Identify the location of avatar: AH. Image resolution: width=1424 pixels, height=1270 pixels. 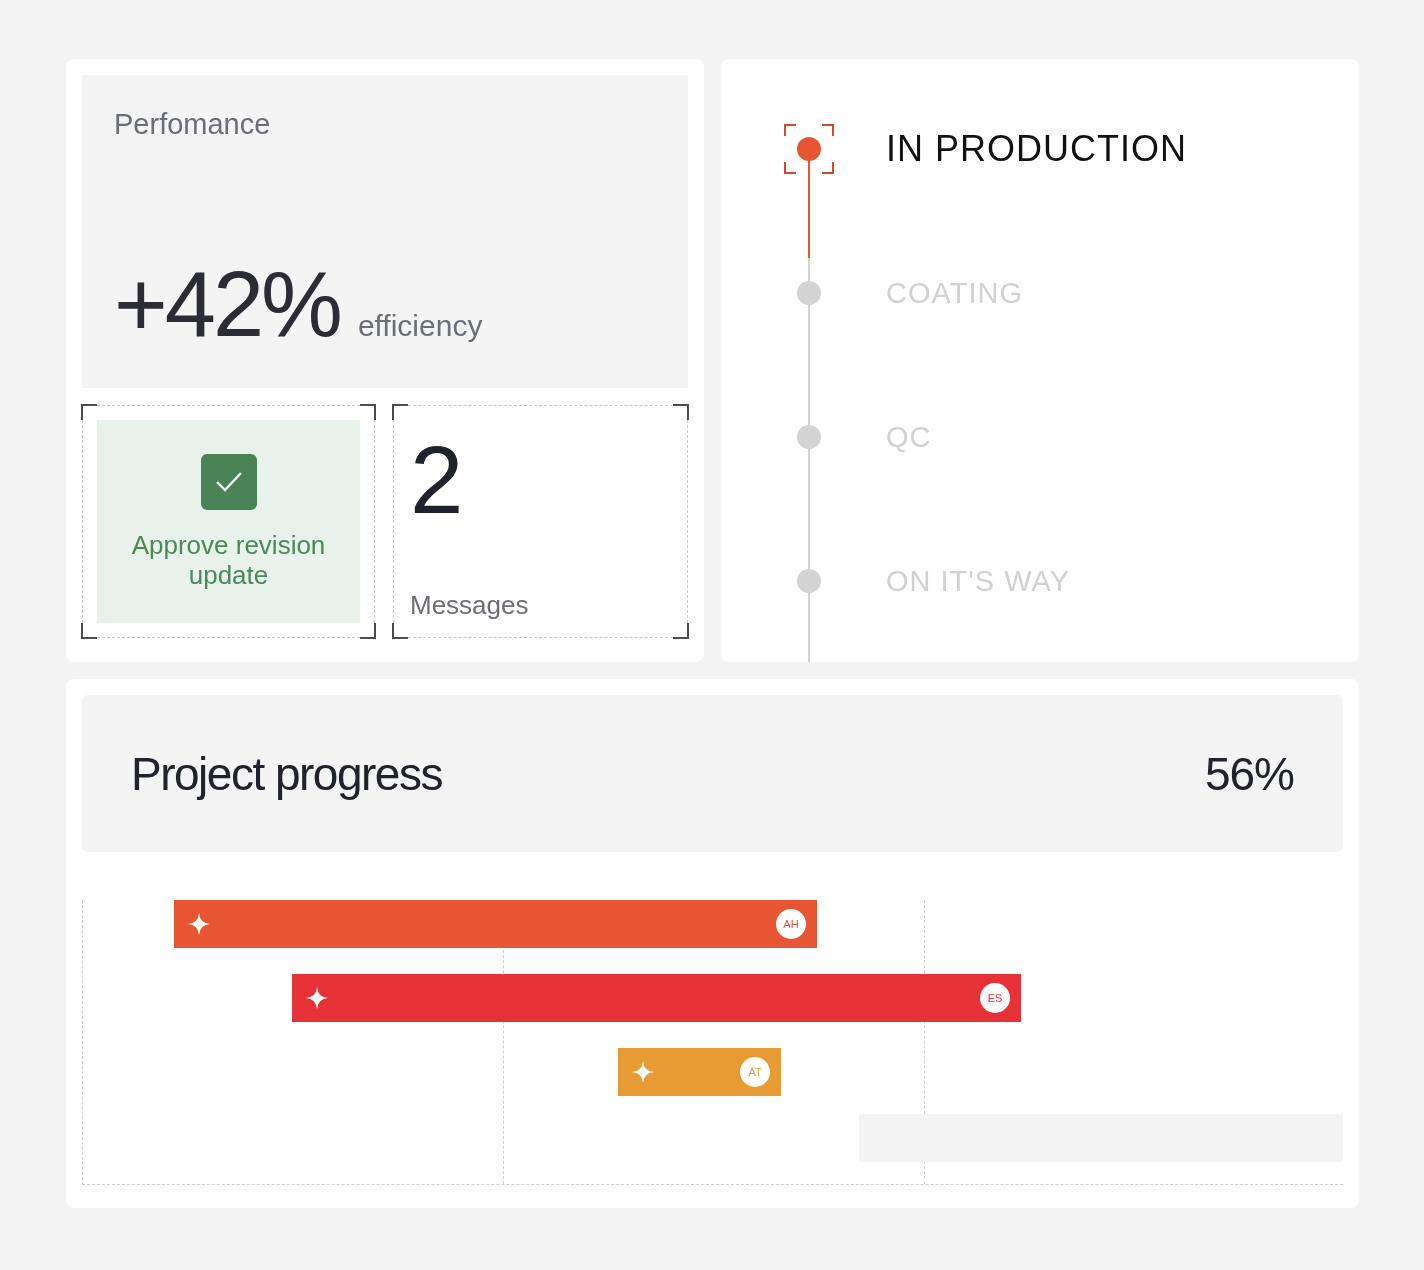
(791, 924).